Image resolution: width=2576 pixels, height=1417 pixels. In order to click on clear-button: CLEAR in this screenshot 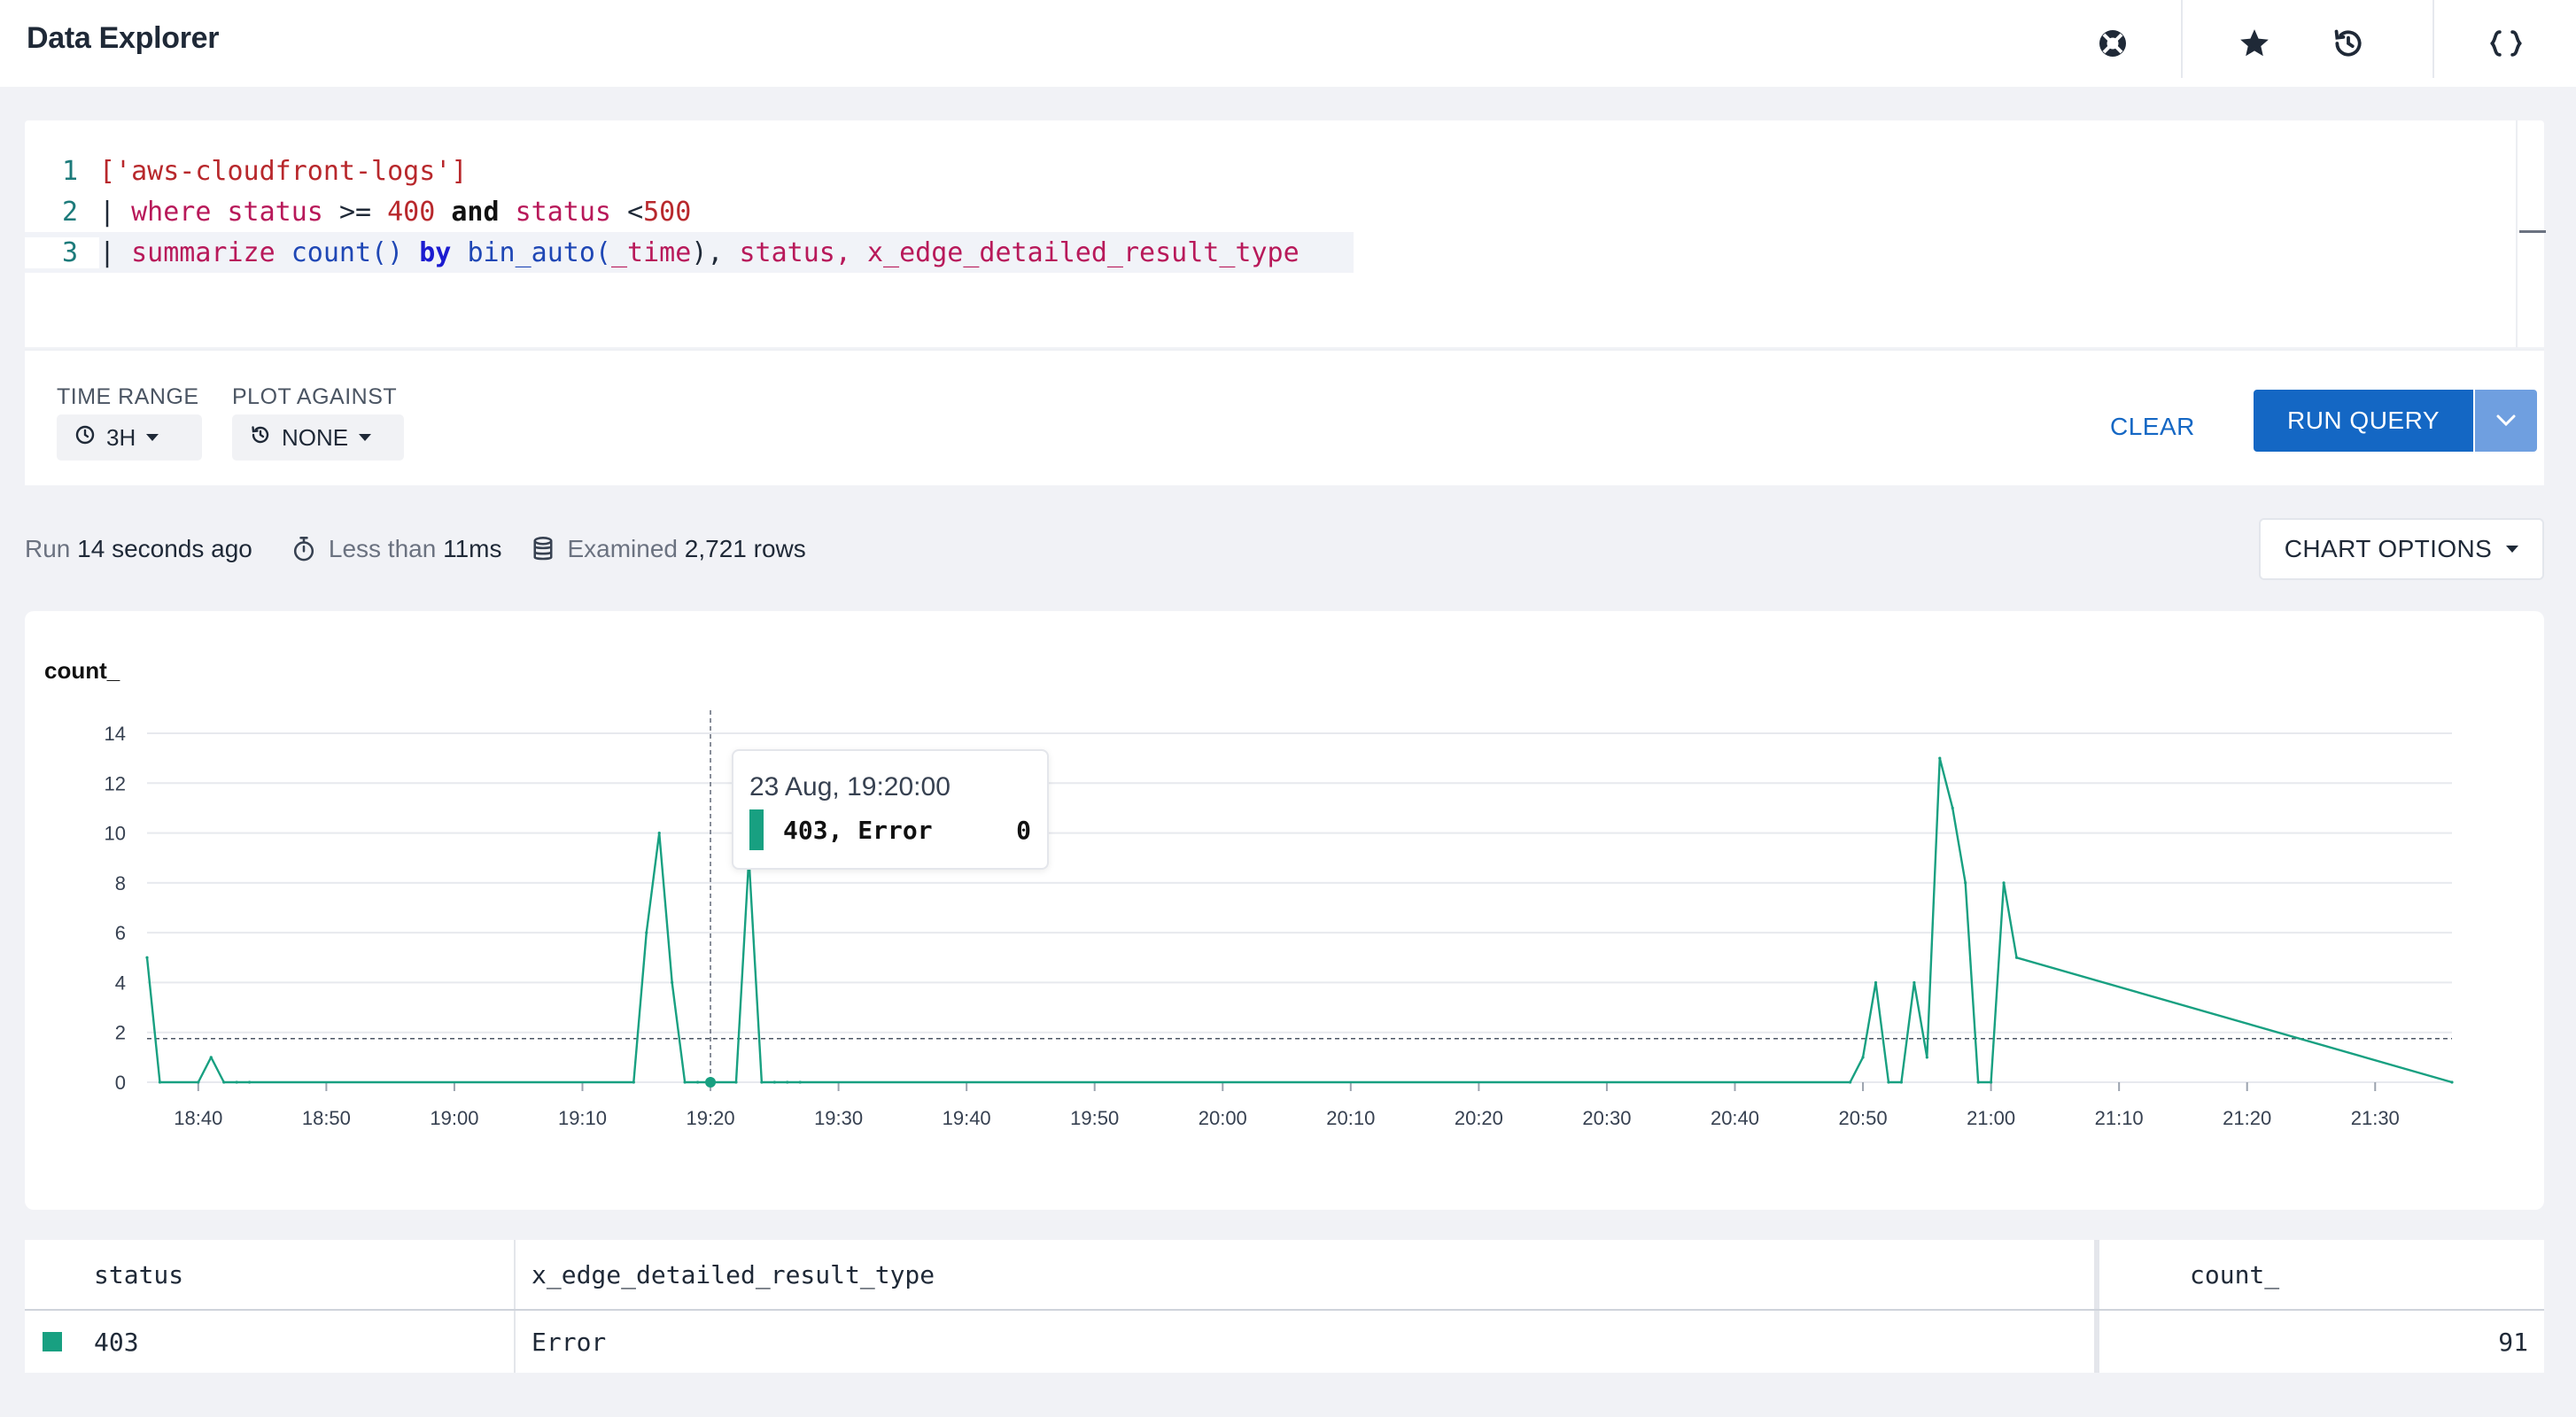, I will do `click(2152, 426)`.